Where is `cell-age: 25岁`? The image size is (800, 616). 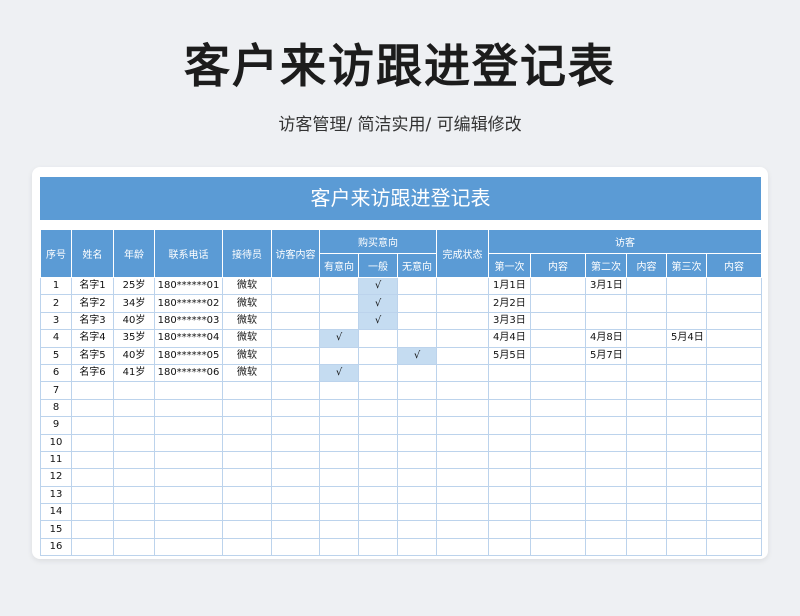 cell-age: 25岁 is located at coordinates (134, 286).